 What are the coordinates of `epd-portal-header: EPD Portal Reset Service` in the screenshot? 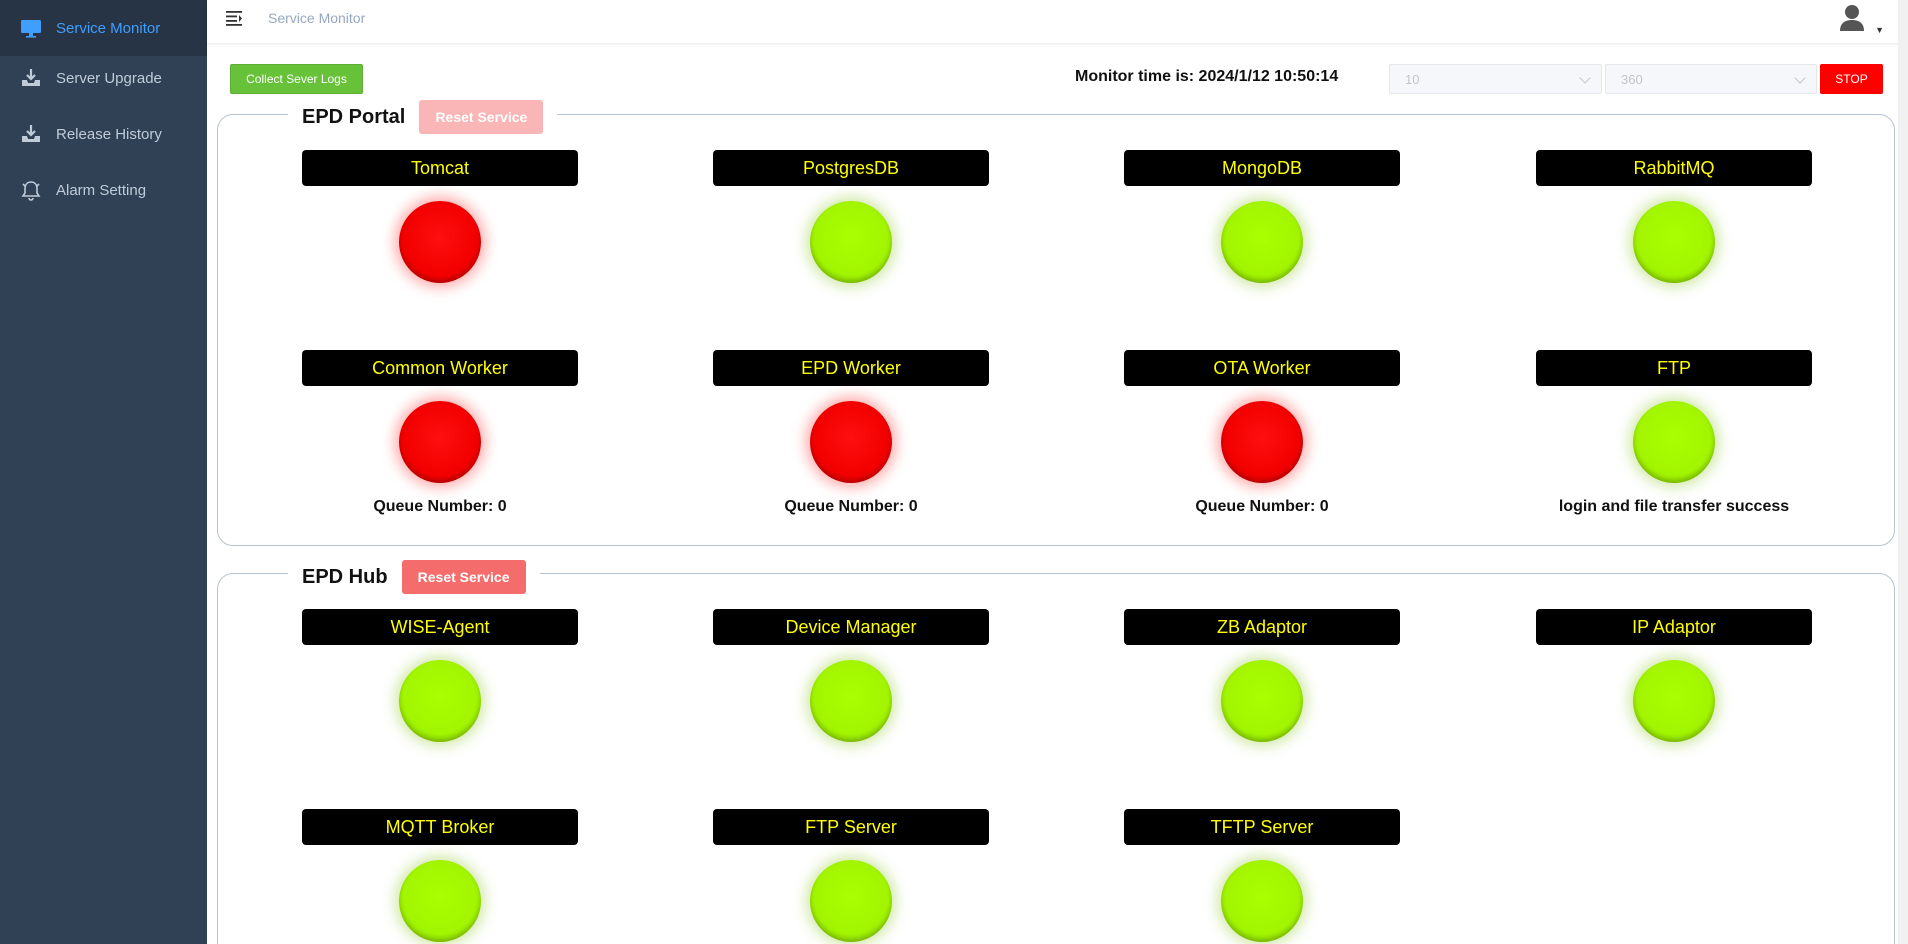 It's located at (423, 117).